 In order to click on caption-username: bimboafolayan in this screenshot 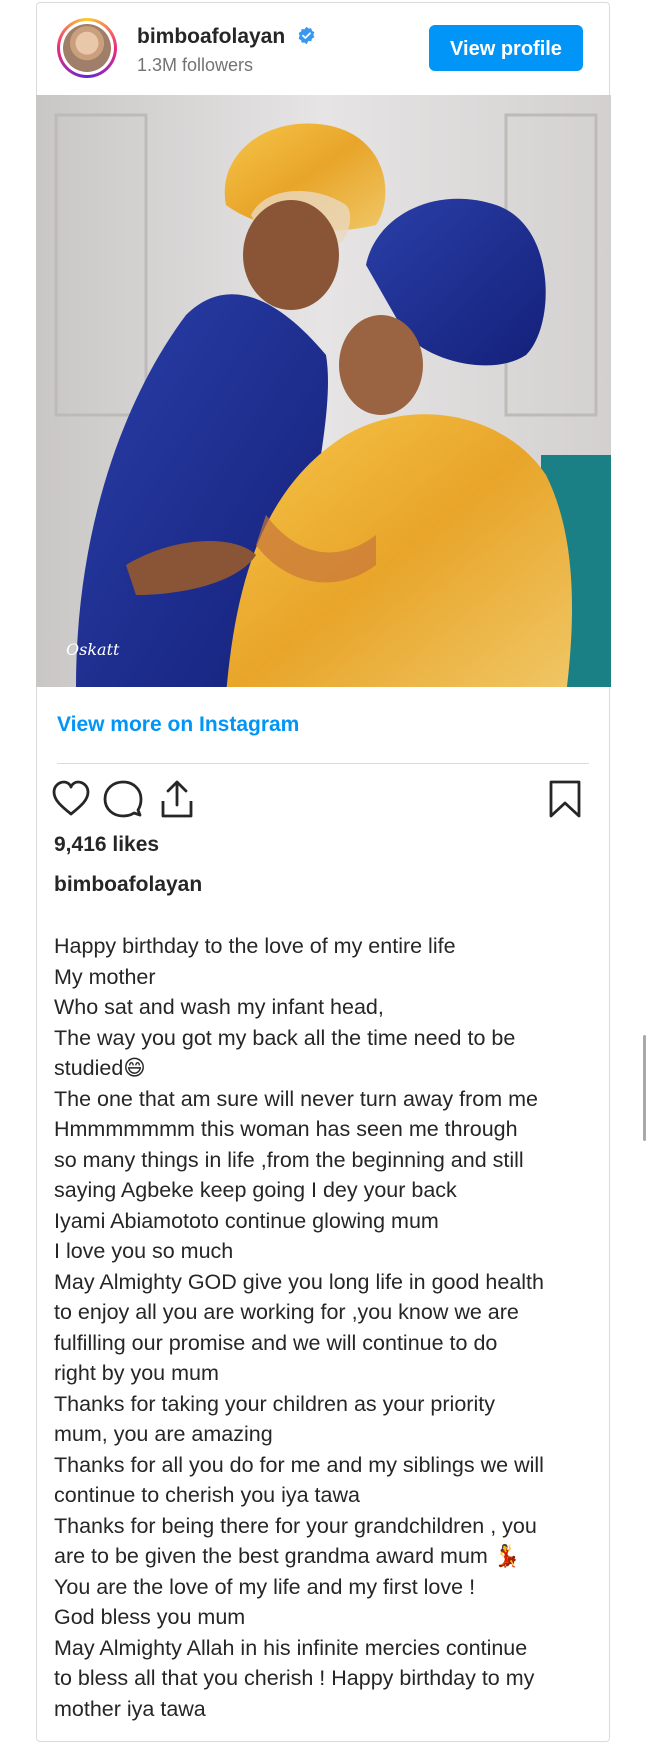, I will do `click(128, 885)`.